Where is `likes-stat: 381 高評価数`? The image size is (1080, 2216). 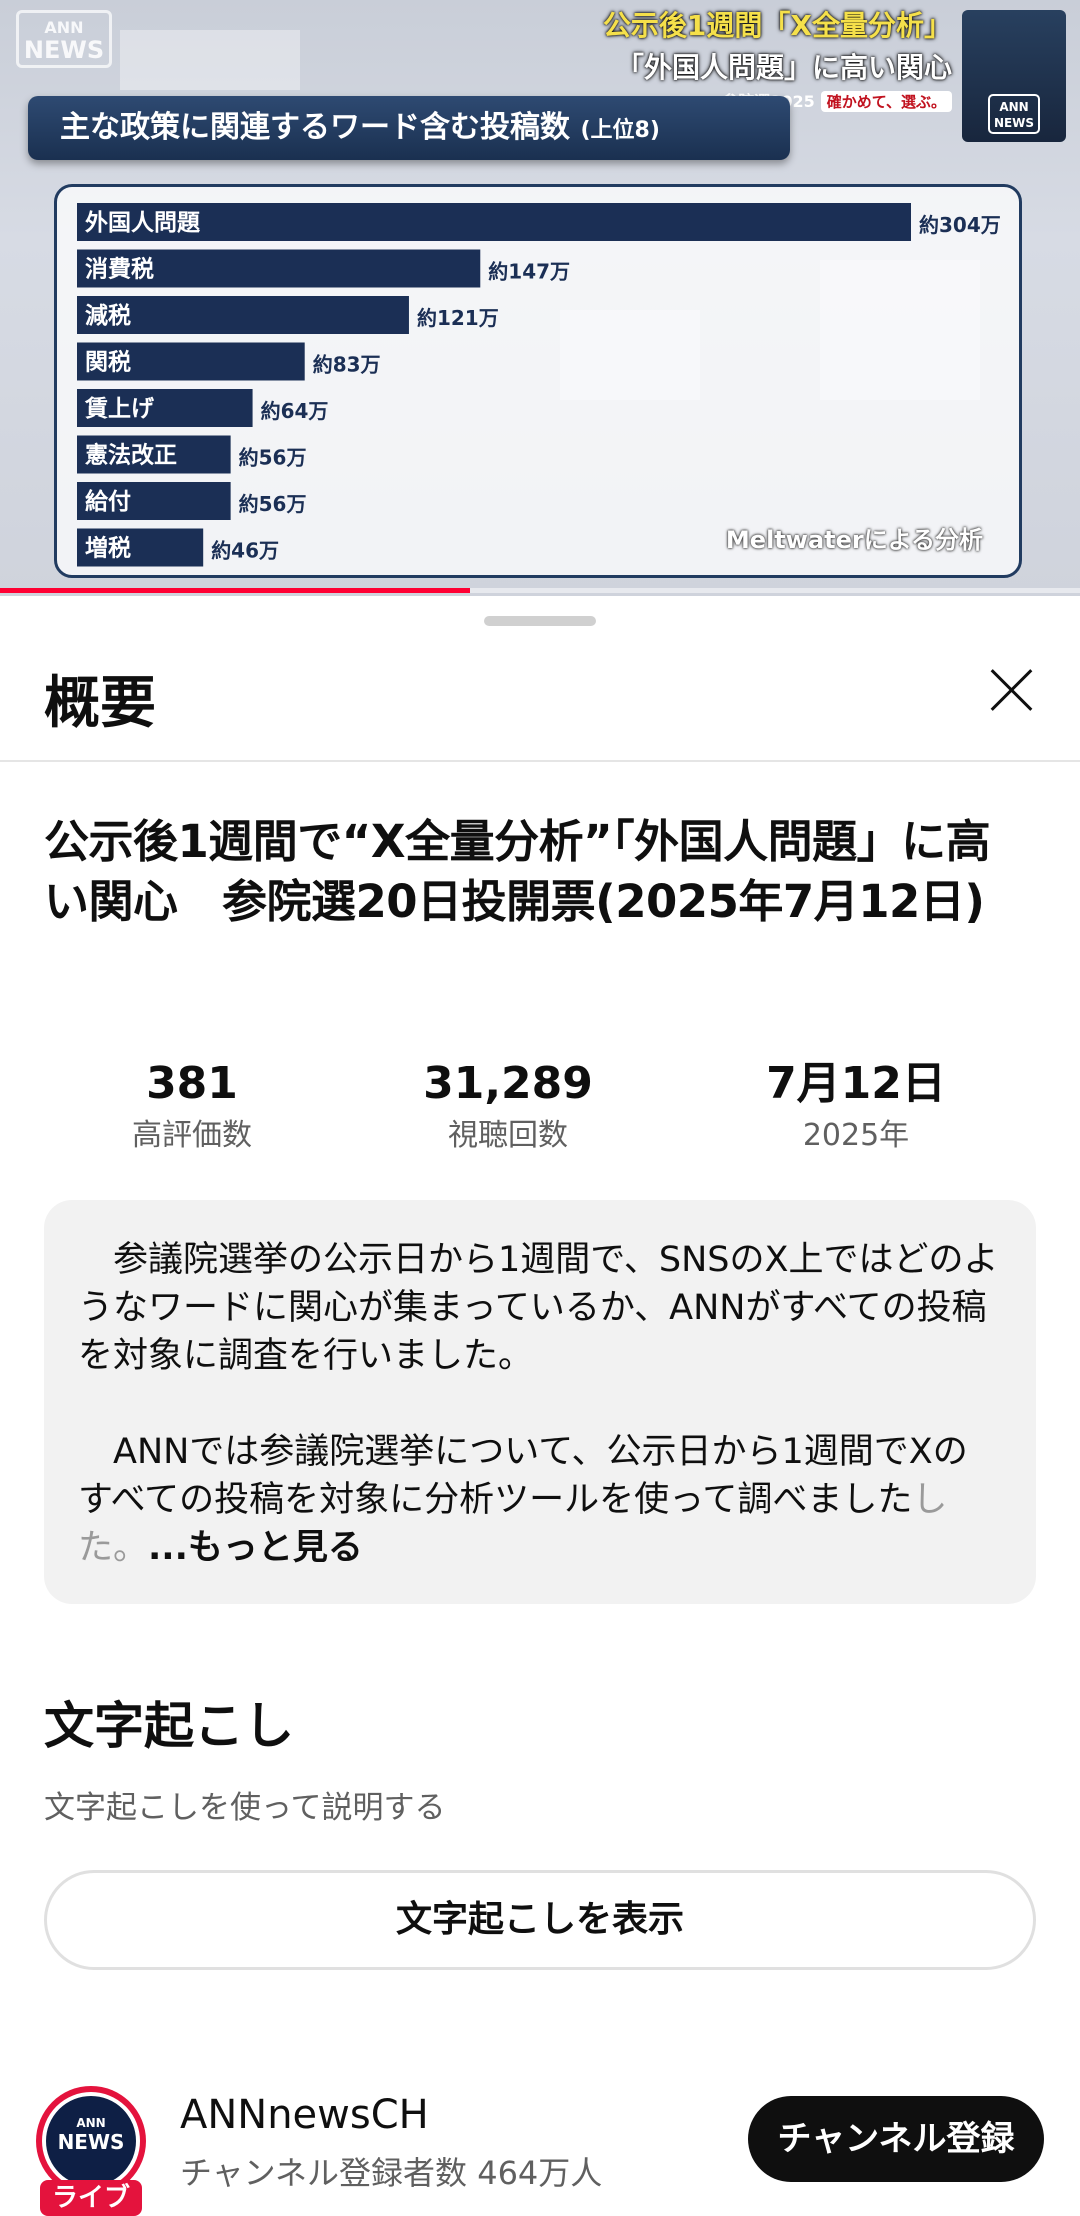 likes-stat: 381 高評価数 is located at coordinates (192, 1108).